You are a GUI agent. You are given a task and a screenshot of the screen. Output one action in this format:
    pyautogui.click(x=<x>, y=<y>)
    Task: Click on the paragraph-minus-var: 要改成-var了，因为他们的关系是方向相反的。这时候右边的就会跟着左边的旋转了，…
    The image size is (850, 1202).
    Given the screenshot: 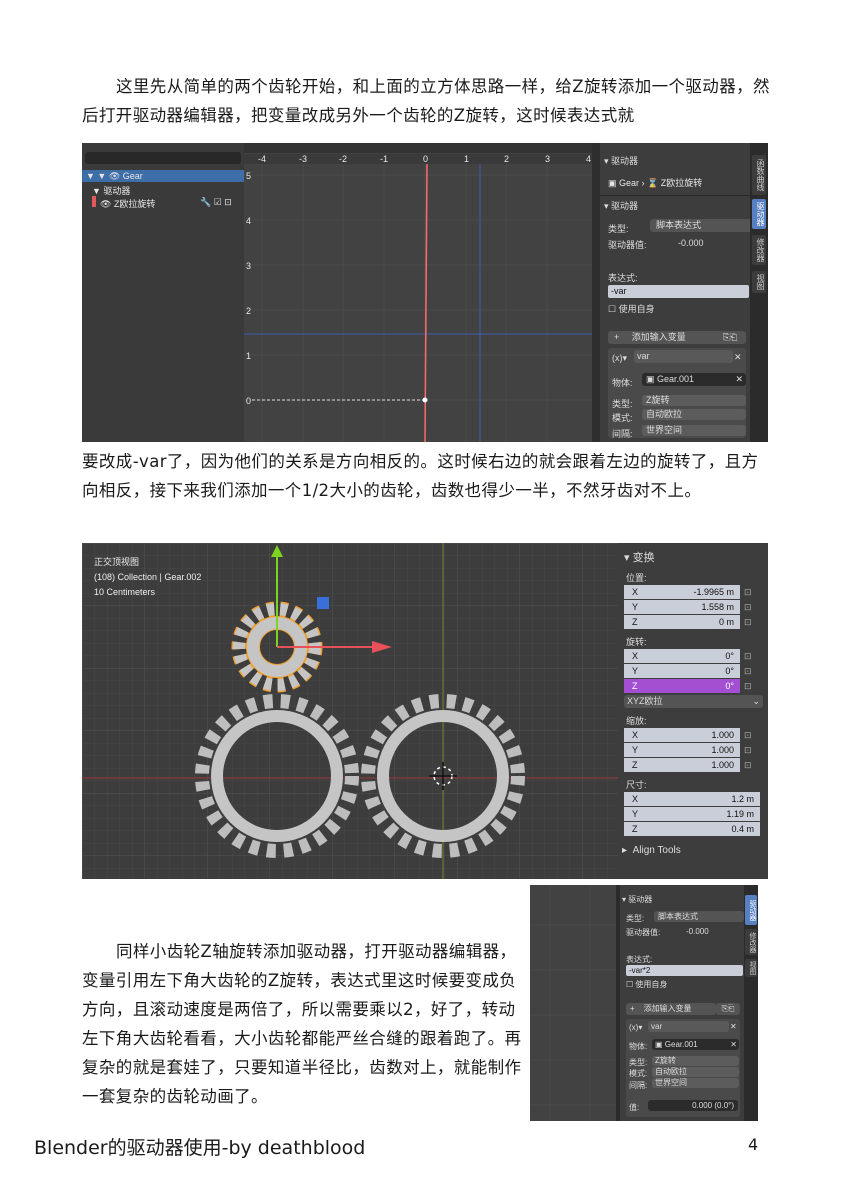 What is the action you would take?
    pyautogui.click(x=420, y=476)
    